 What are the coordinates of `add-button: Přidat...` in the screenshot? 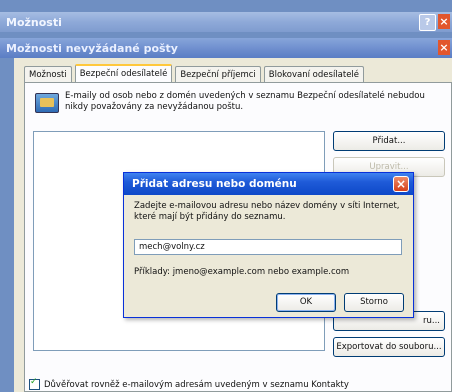 It's located at (389, 141).